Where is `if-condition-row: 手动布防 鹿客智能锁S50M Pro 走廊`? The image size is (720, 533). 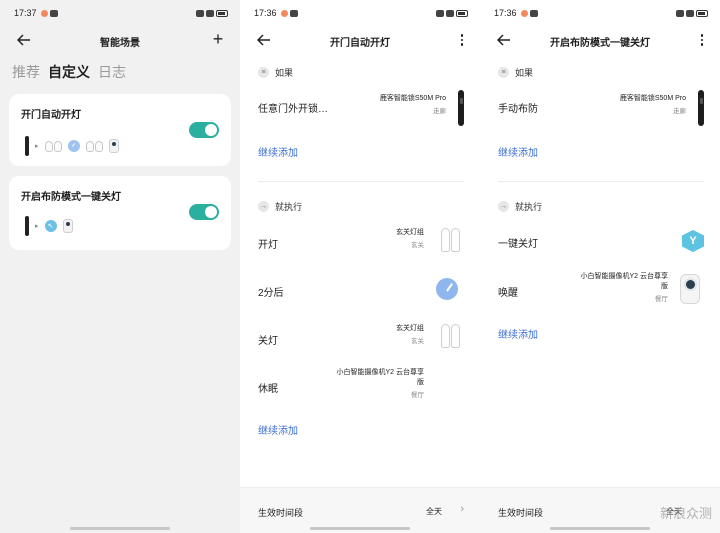 if-condition-row: 手动布防 鹿客智能锁S50M Pro 走廊 is located at coordinates (601, 108).